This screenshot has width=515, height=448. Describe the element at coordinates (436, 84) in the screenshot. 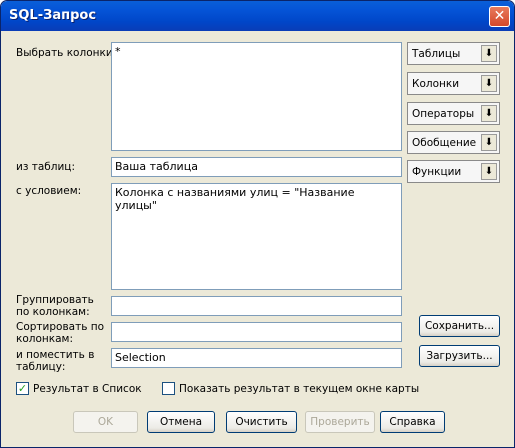

I see `columns-dropdown-label: Колонки` at that location.